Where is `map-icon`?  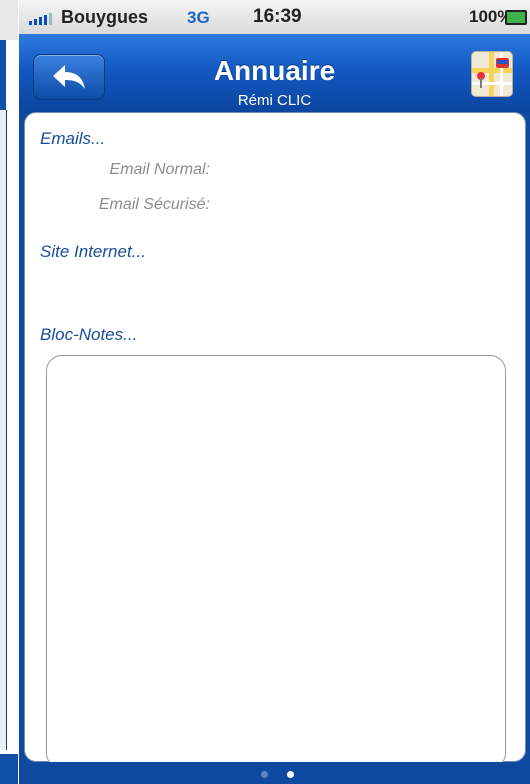 map-icon is located at coordinates (492, 74).